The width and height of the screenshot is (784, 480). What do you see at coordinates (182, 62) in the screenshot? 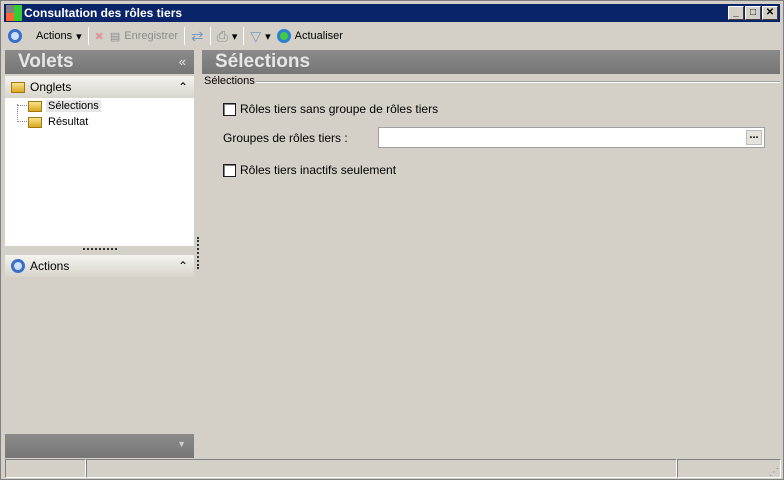
I see `collapse-panes-button: «` at bounding box center [182, 62].